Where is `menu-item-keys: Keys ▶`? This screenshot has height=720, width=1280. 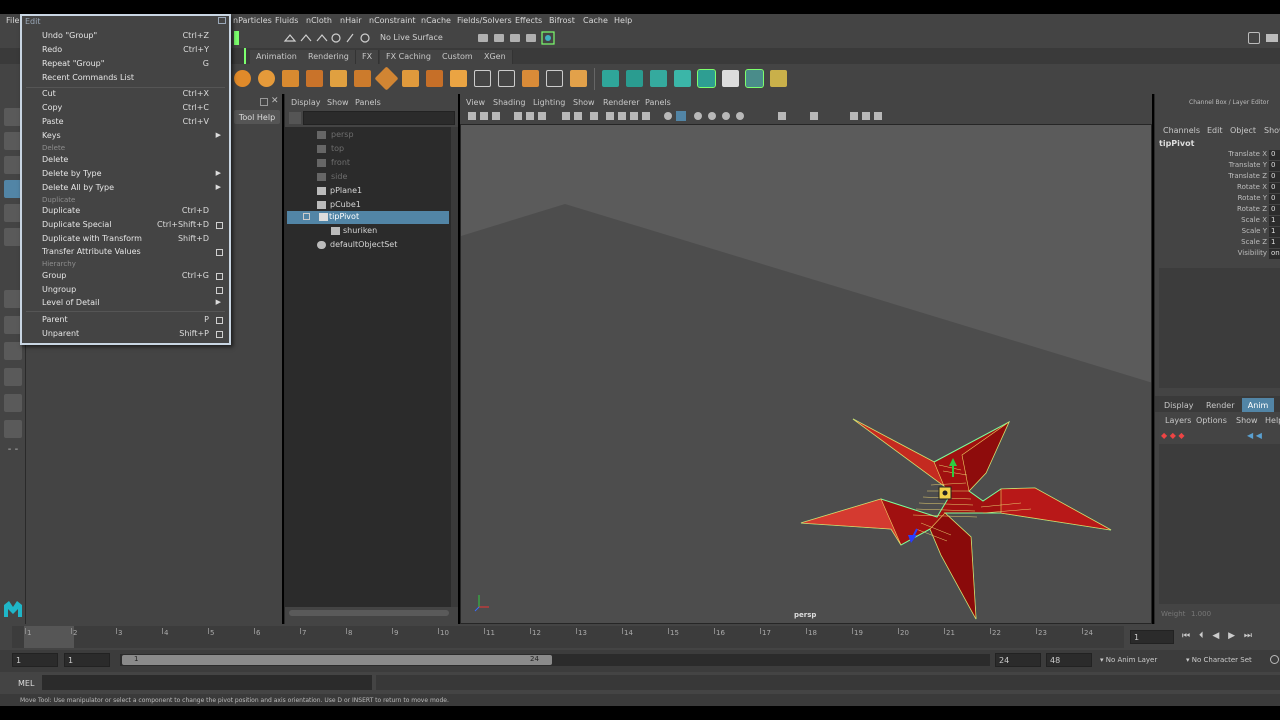 menu-item-keys: Keys ▶ is located at coordinates (132, 137).